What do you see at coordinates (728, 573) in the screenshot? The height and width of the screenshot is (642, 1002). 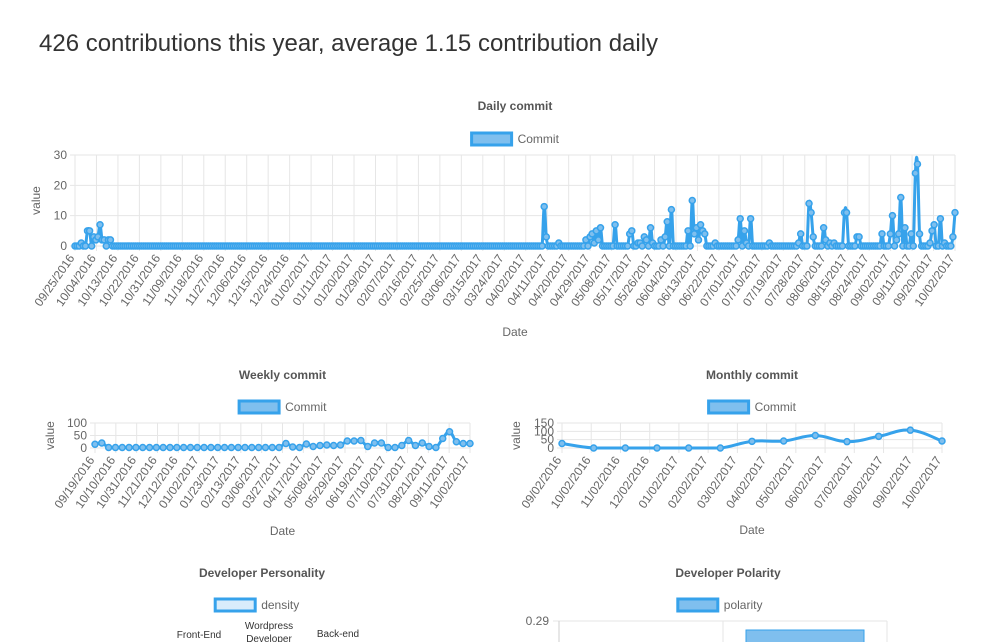 I see `chart-title: Developer Polarity` at bounding box center [728, 573].